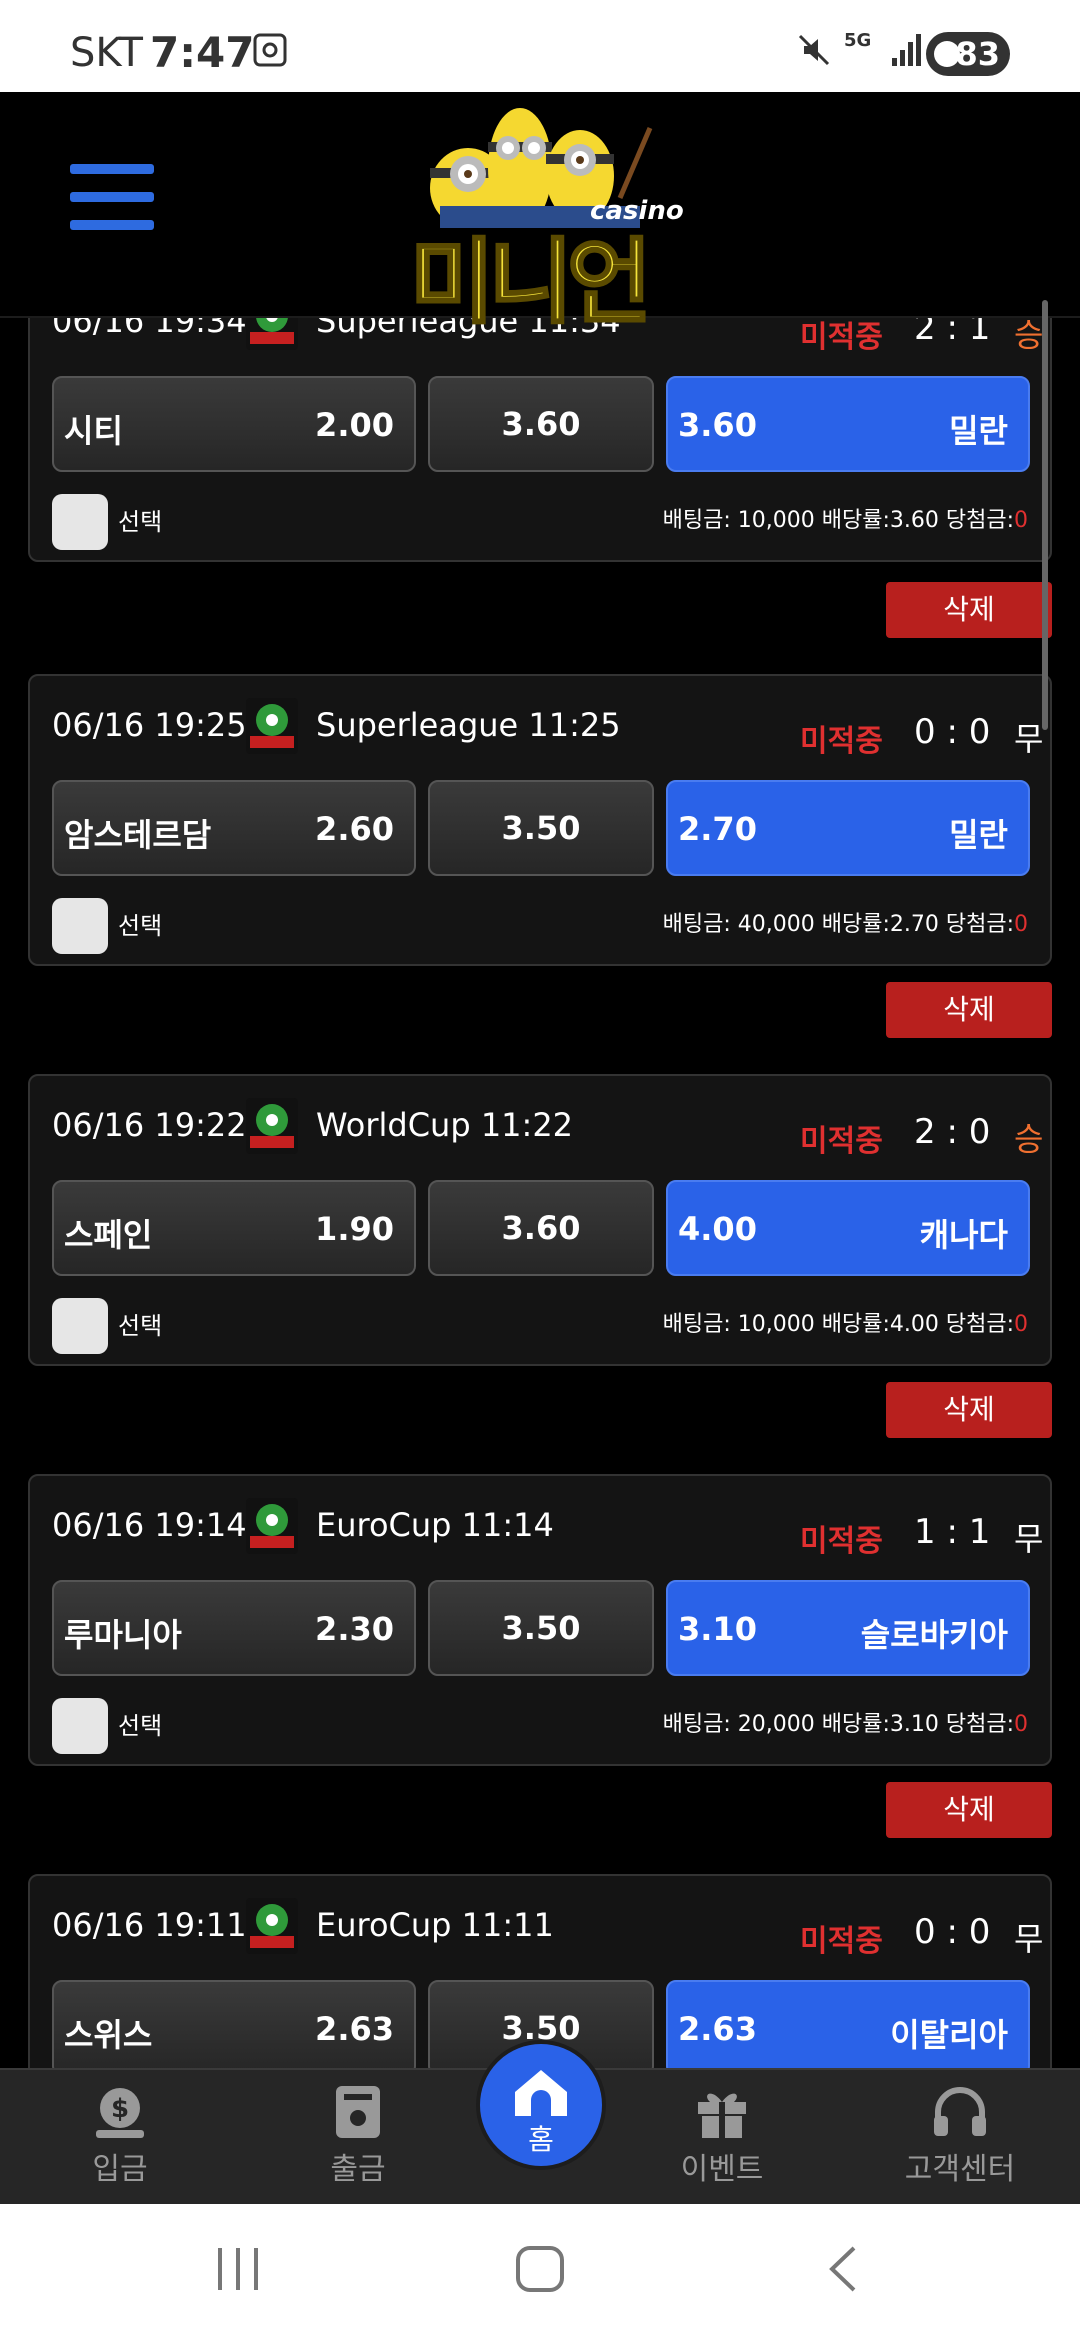 This screenshot has height=2340, width=1080. Describe the element at coordinates (717, 829) in the screenshot. I see `away-odd: 2.70` at that location.